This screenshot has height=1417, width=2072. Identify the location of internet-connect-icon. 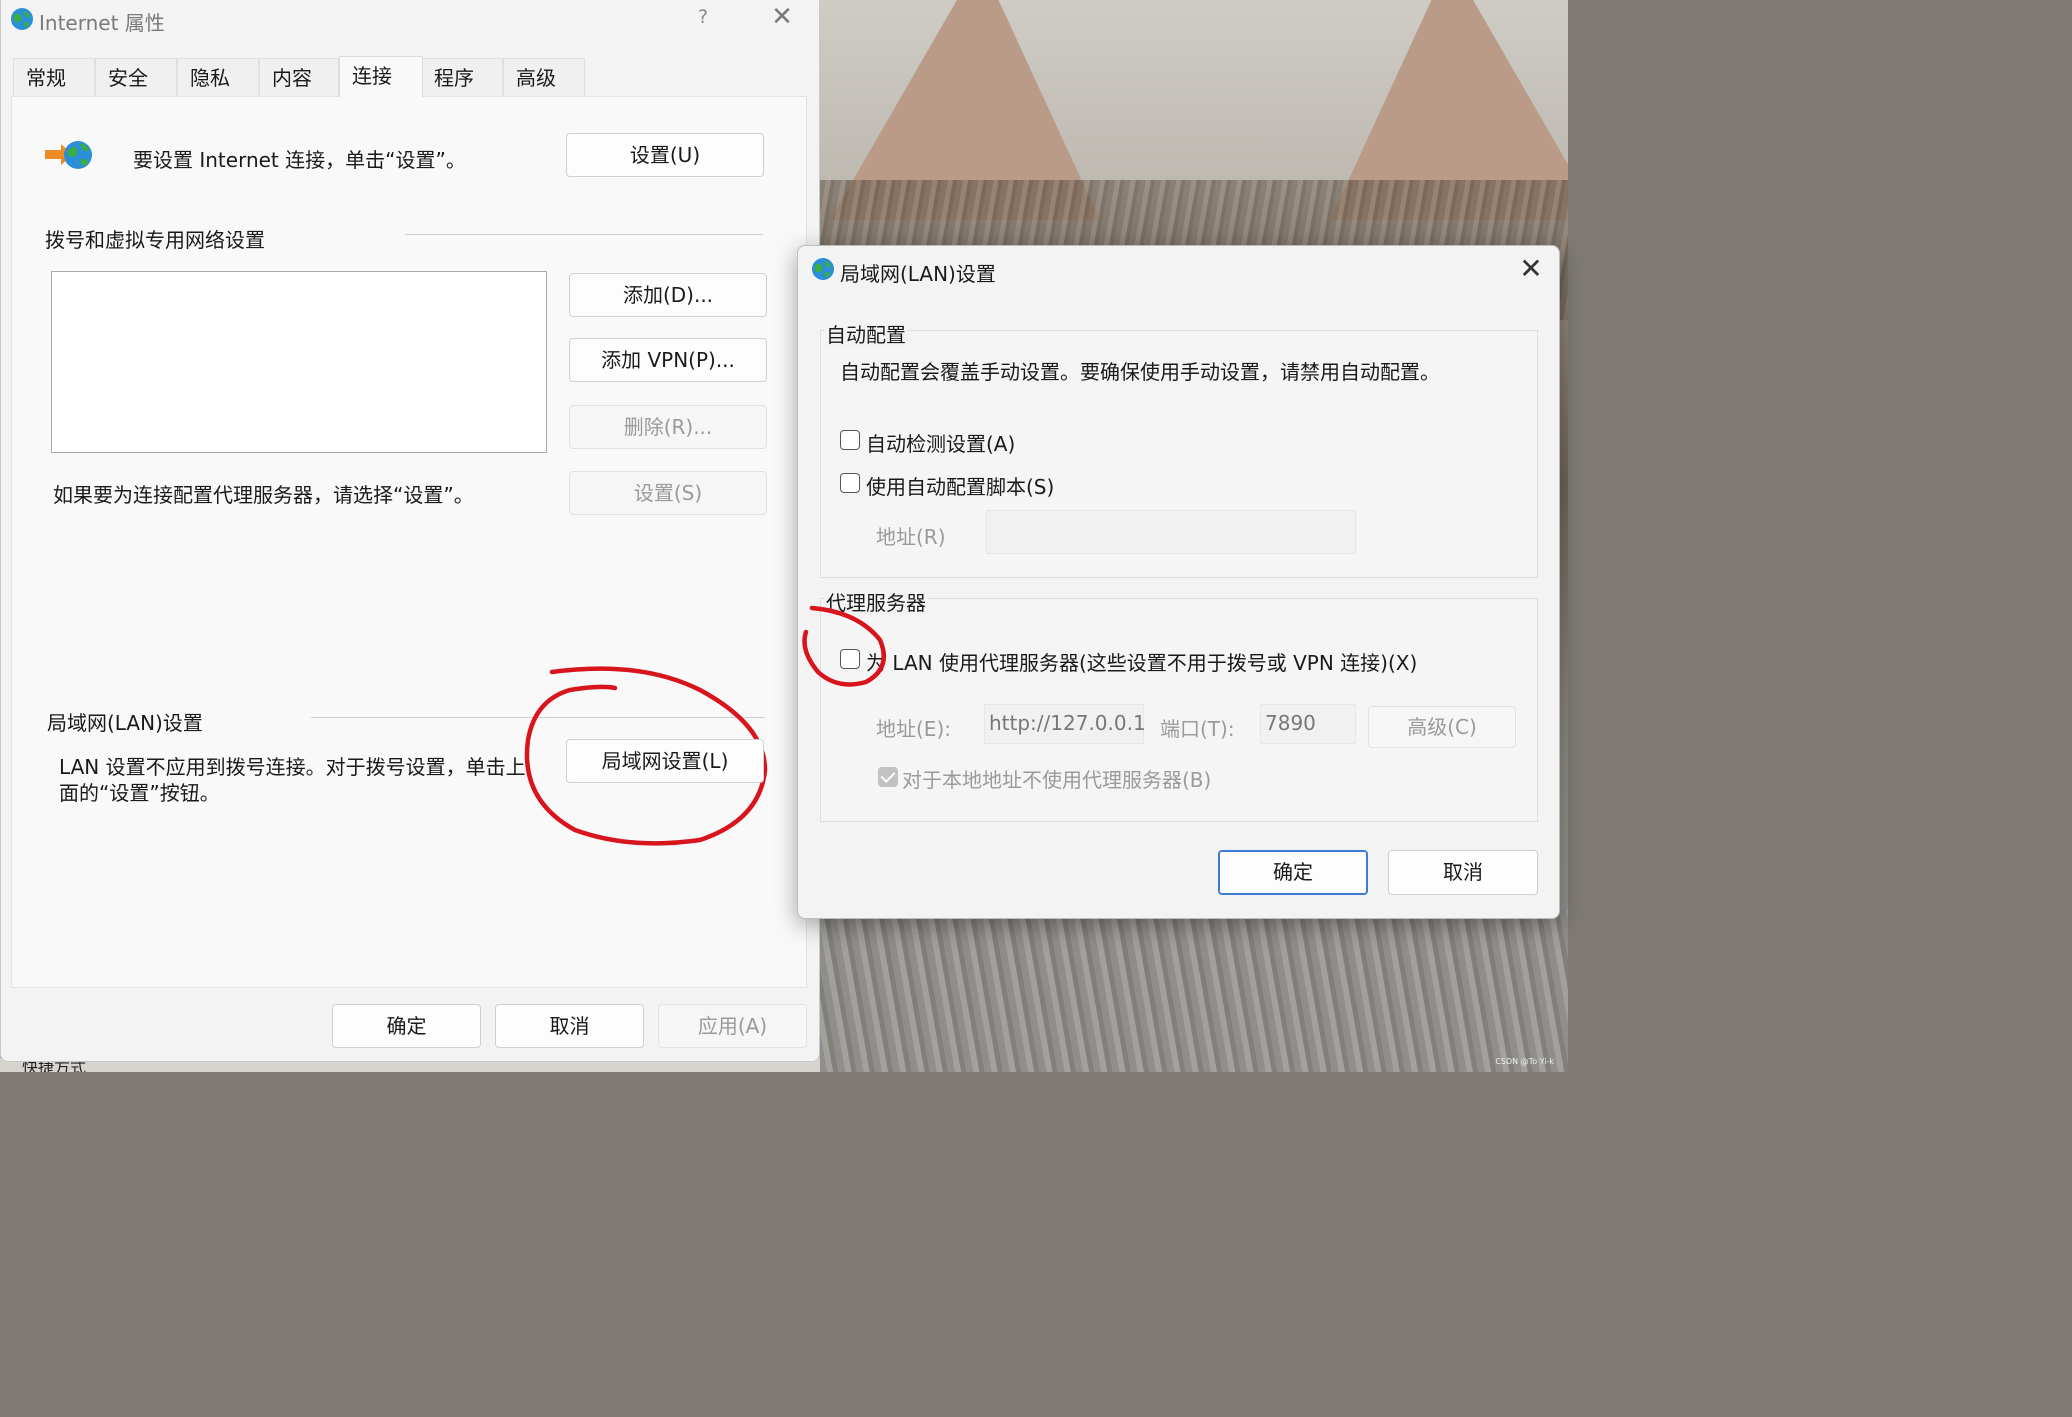
(68, 155).